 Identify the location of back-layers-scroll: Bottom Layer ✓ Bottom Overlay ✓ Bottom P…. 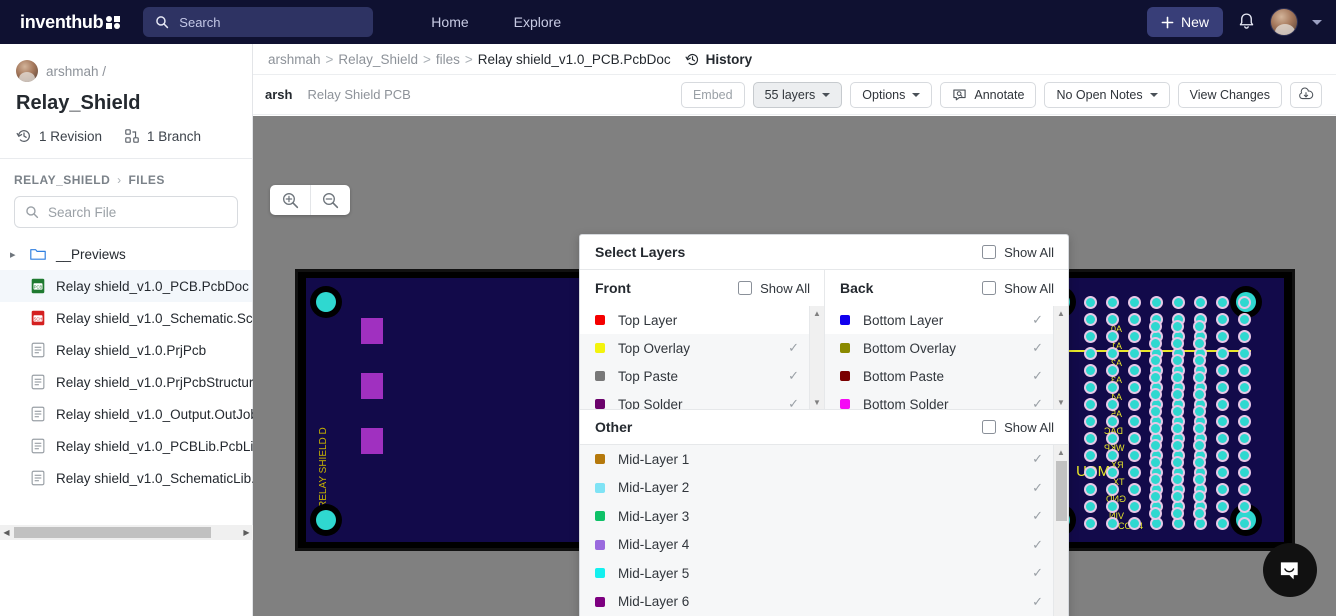
(946, 357).